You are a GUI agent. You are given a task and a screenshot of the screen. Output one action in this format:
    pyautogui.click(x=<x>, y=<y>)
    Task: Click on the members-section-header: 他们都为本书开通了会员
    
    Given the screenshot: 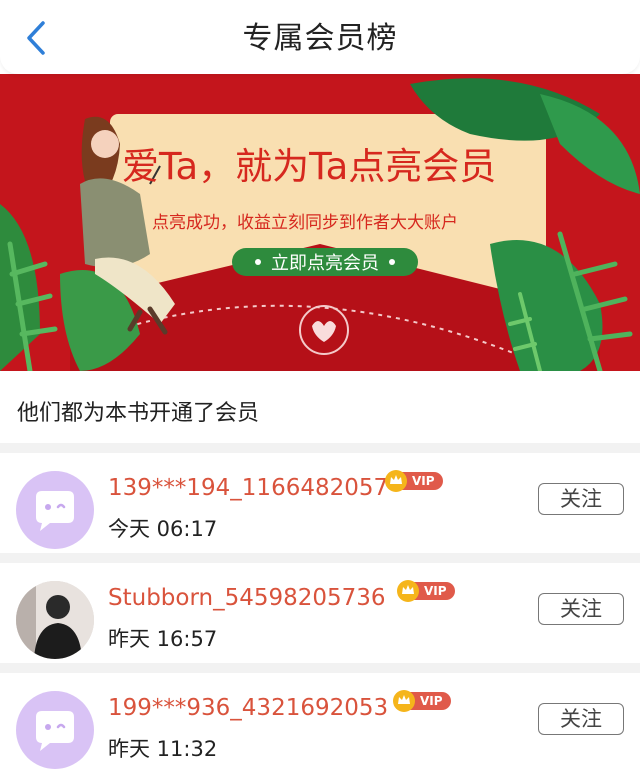 What is the action you would take?
    pyautogui.click(x=320, y=407)
    